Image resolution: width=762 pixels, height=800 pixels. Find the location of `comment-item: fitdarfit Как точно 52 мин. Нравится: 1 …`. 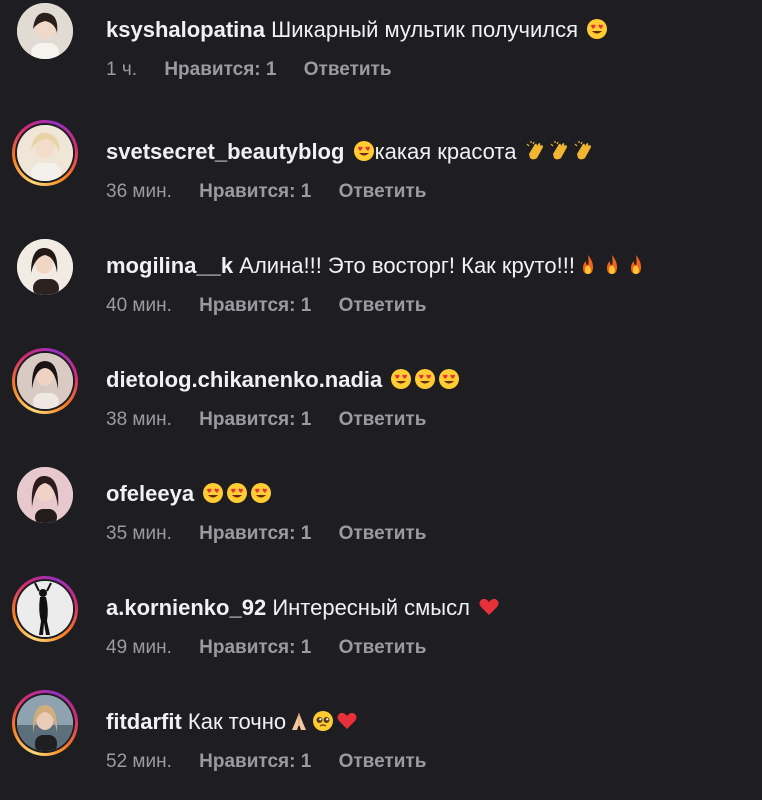

comment-item: fitdarfit Как точно 52 мин. Нравится: 1 … is located at coordinates (381, 741).